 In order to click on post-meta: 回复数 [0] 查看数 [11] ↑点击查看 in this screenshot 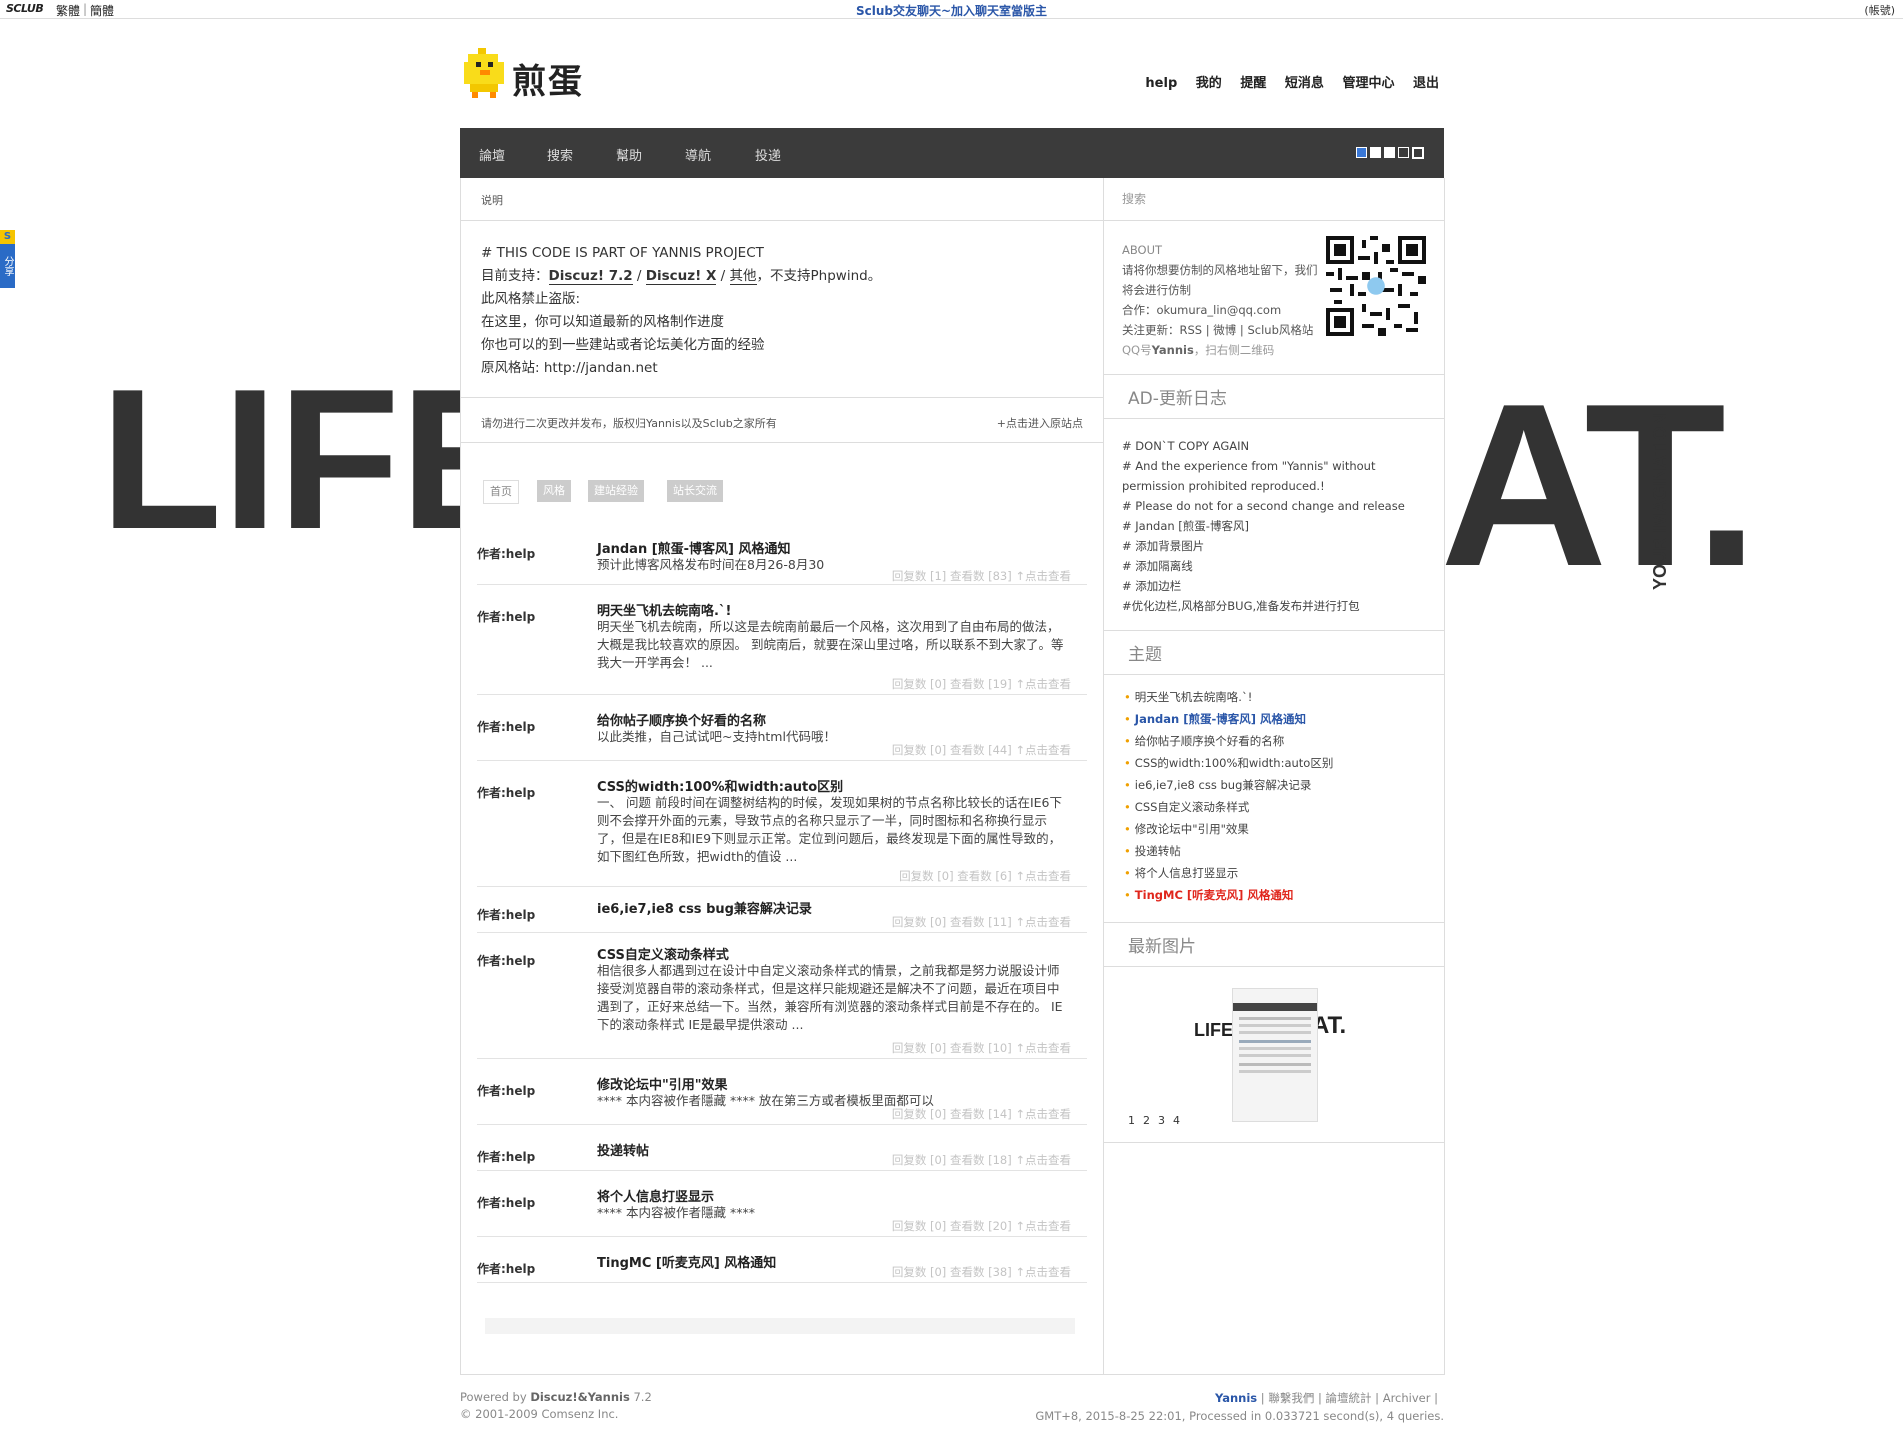, I will do `click(981, 922)`.